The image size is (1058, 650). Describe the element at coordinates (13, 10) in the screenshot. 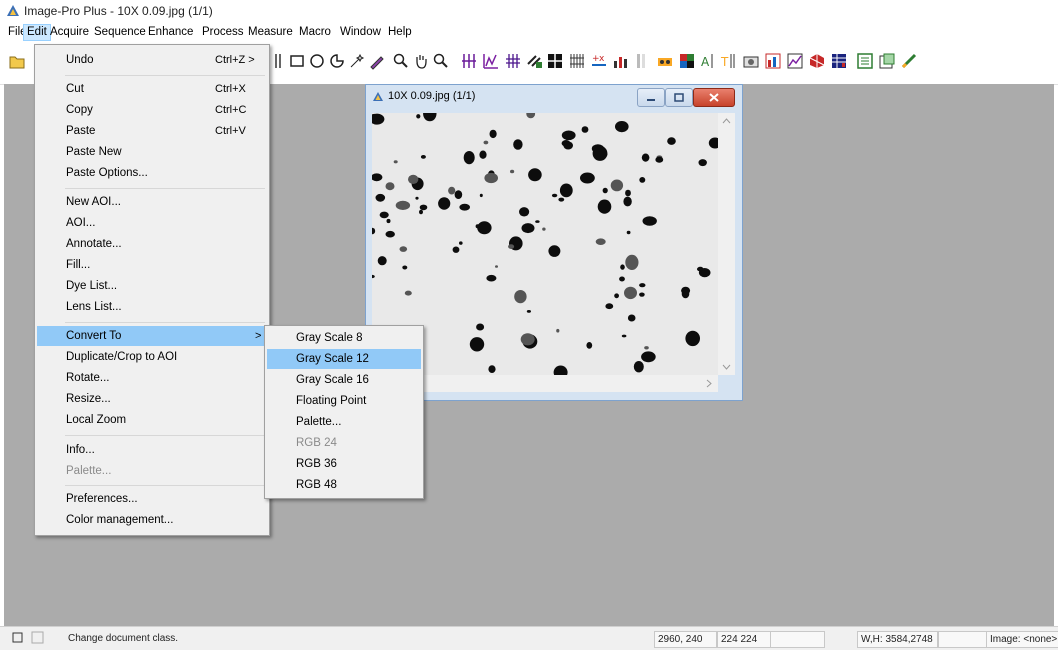

I see `app-logo-icon` at that location.